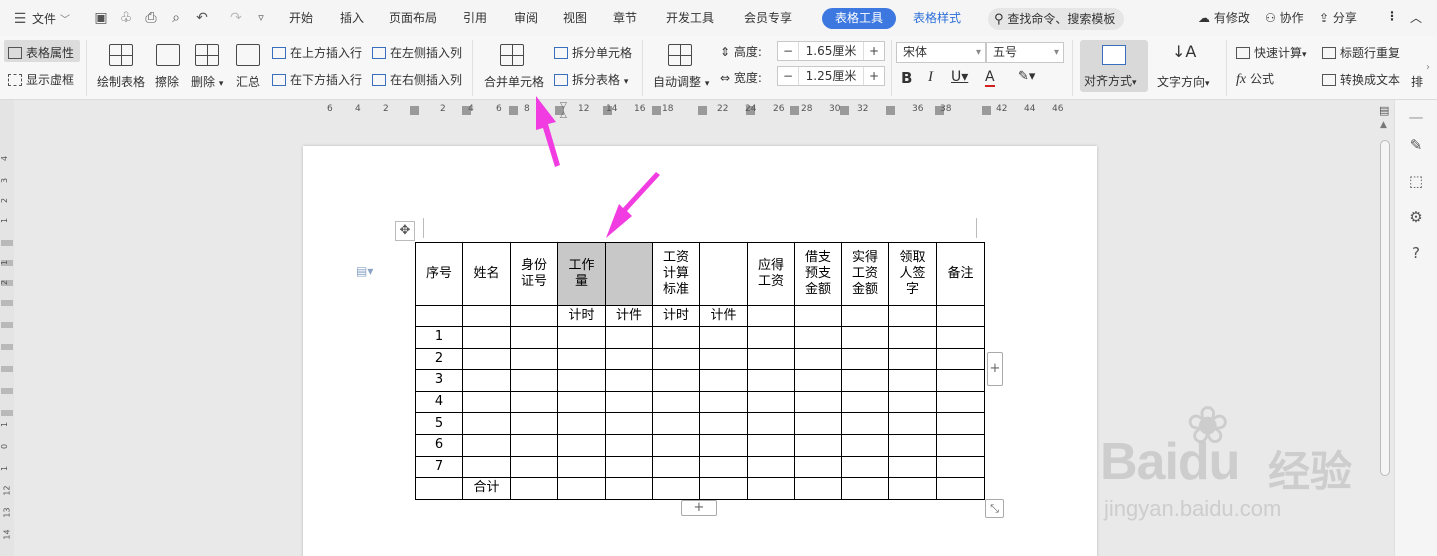  Describe the element at coordinates (994, 508) in the screenshot. I see `resize-table-icon: ⤡` at that location.